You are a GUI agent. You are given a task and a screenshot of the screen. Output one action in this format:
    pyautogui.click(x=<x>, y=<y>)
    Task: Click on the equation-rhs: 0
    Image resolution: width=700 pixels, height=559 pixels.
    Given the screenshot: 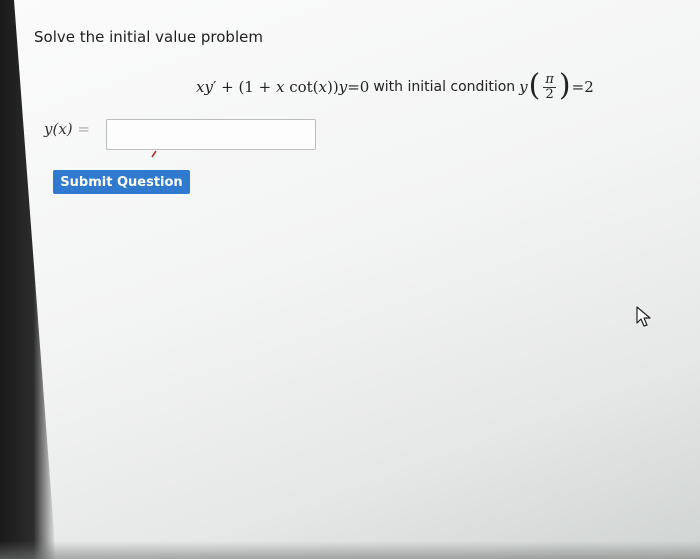 What is the action you would take?
    pyautogui.click(x=364, y=87)
    